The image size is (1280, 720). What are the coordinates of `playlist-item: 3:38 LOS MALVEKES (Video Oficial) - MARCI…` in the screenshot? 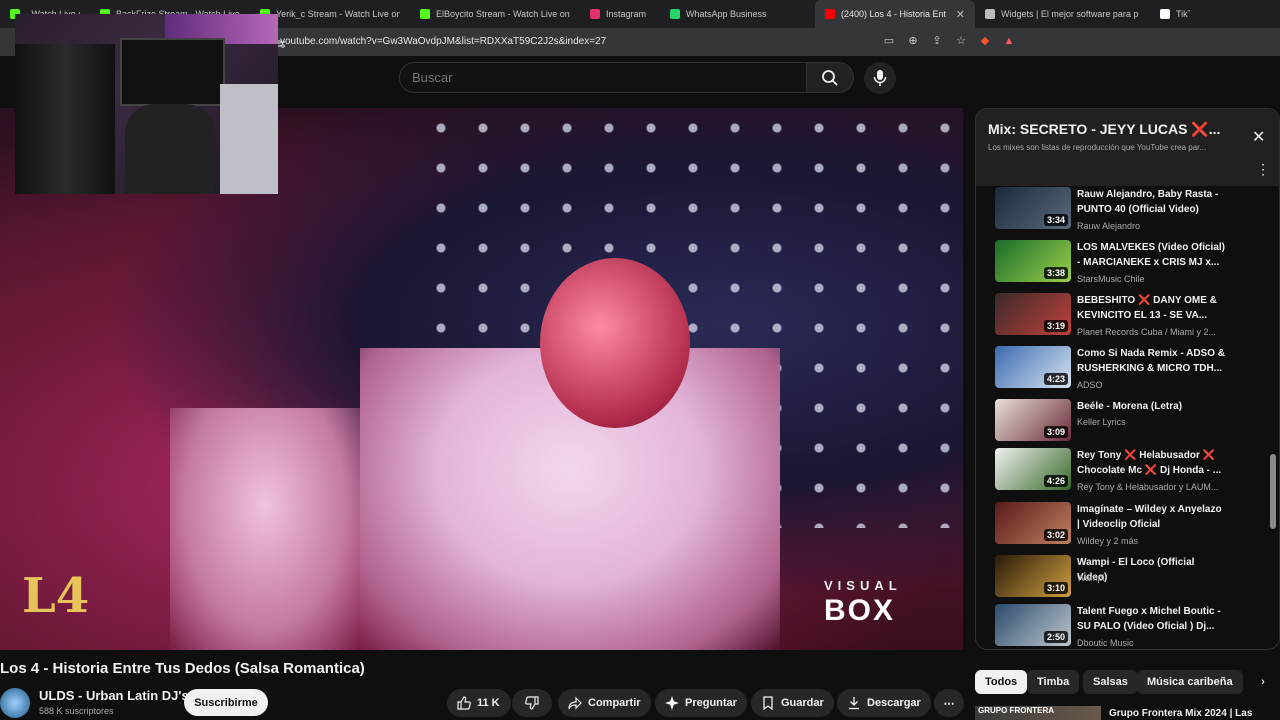 It's located at (1130, 265).